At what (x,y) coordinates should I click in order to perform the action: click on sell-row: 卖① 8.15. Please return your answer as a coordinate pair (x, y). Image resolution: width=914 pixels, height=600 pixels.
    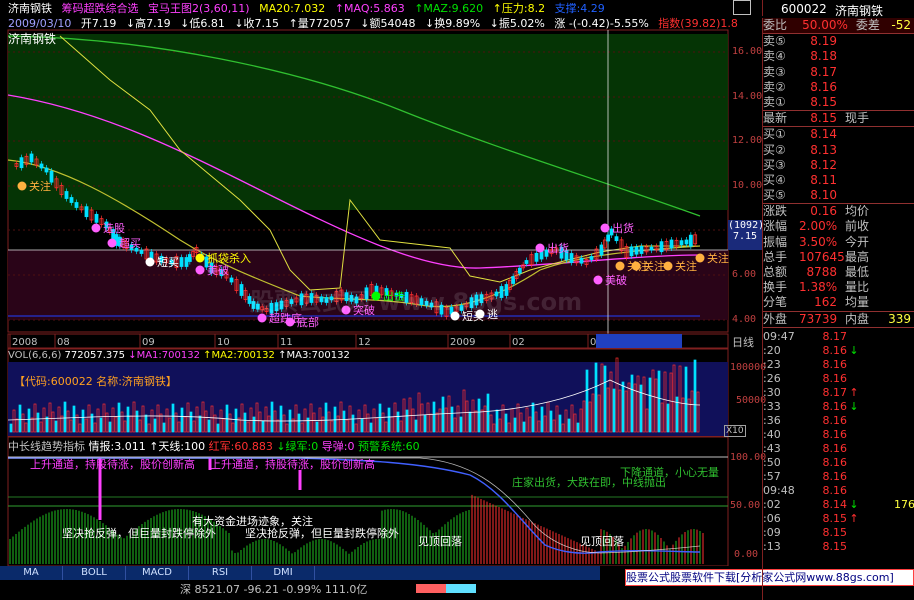
    Looking at the image, I should click on (838, 102).